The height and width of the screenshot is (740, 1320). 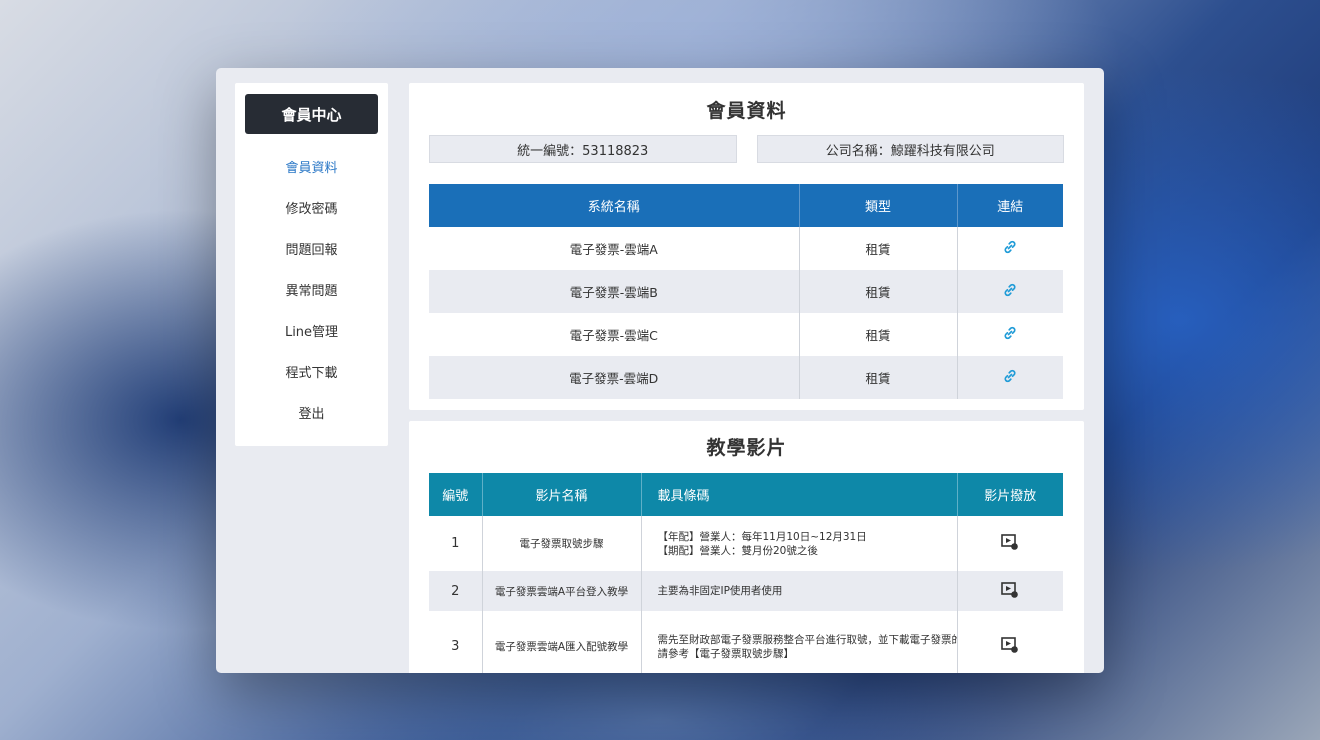 I want to click on video-table-header: 編號 影片名稱 載具條碼 影片撥放, so click(x=746, y=494).